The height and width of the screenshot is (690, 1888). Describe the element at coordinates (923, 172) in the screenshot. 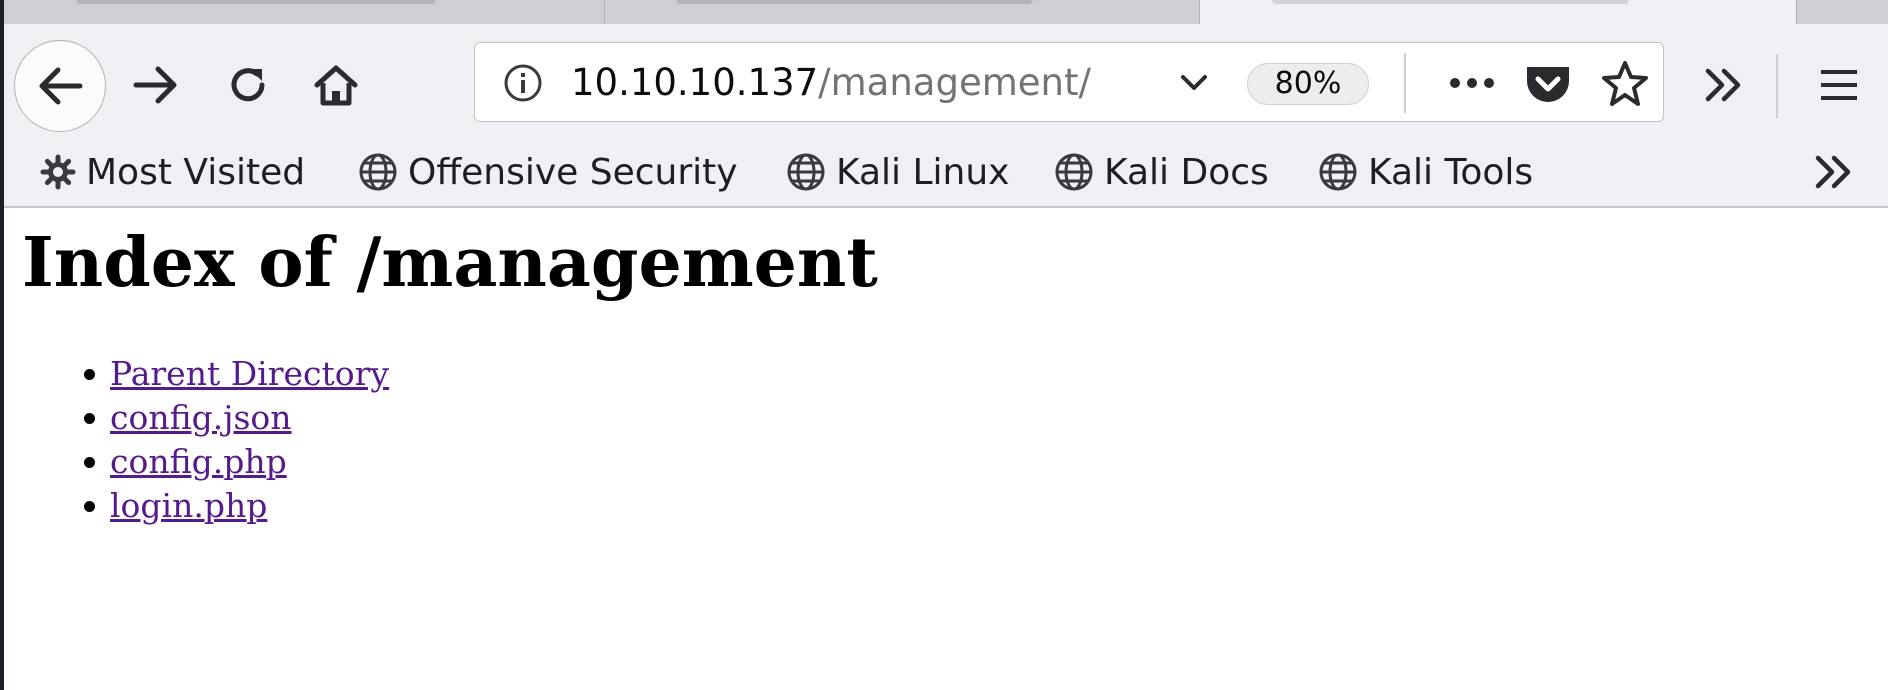

I see `bookmark-label: Kali Linux` at that location.